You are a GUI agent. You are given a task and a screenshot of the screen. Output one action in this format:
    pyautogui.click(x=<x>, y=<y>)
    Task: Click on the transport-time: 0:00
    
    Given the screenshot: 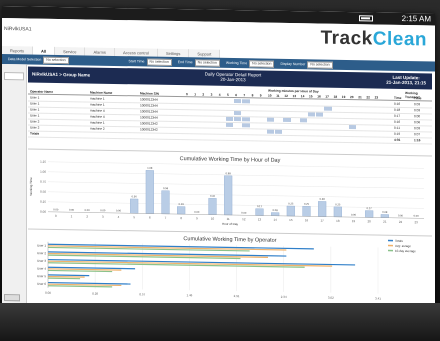 What is the action you would take?
    pyautogui.click(x=417, y=116)
    